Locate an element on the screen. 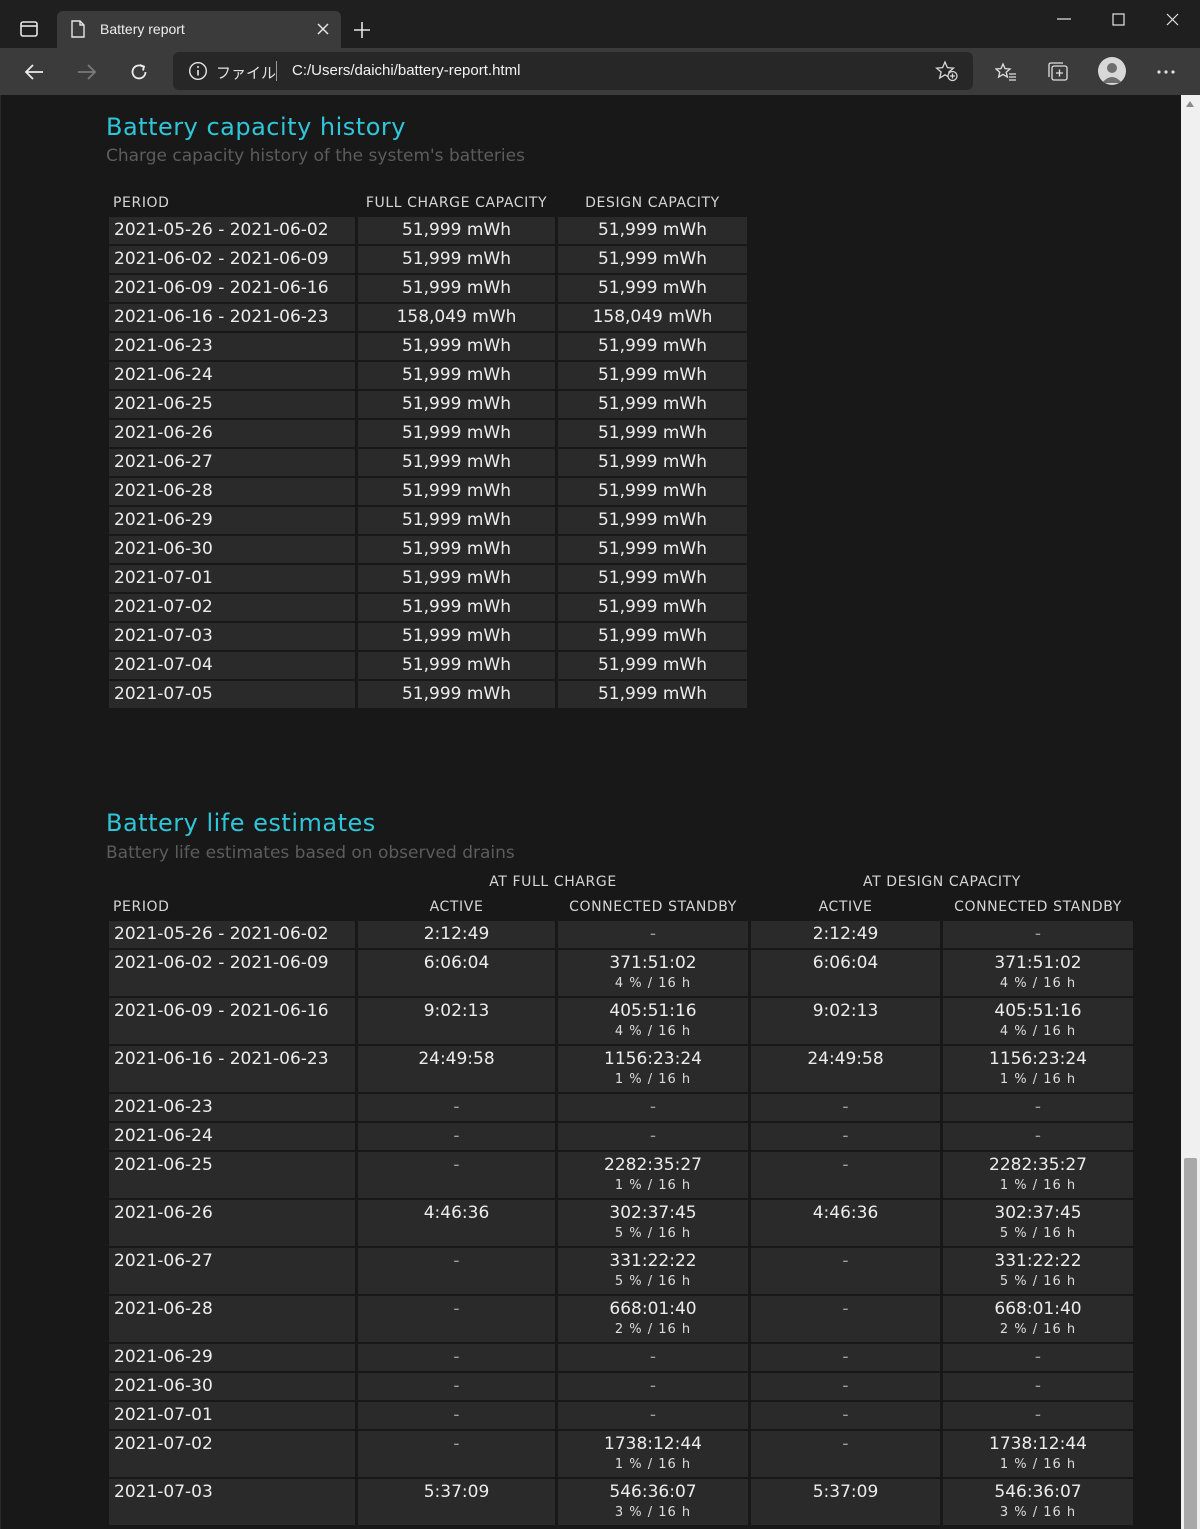 The width and height of the screenshot is (1200, 1529). profile-avatar-icon is located at coordinates (1112, 71).